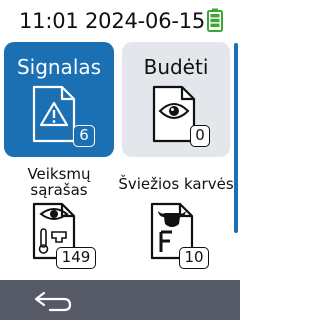 The height and width of the screenshot is (320, 320). I want to click on clock: 11:01 2024-06-15, so click(112, 21).